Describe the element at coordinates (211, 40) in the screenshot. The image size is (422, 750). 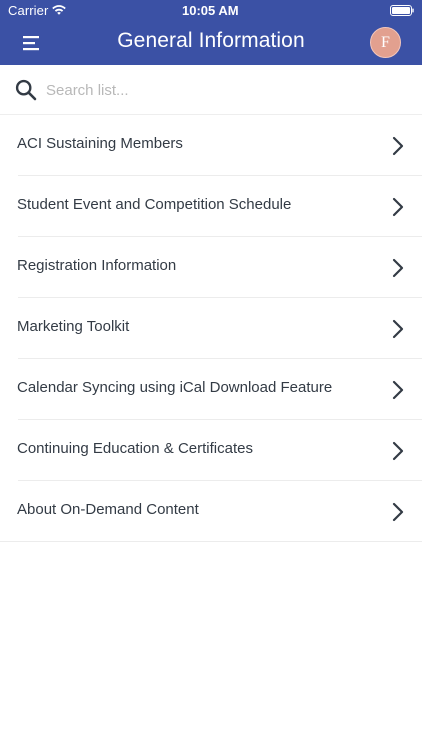
I see `page-title: General Information` at that location.